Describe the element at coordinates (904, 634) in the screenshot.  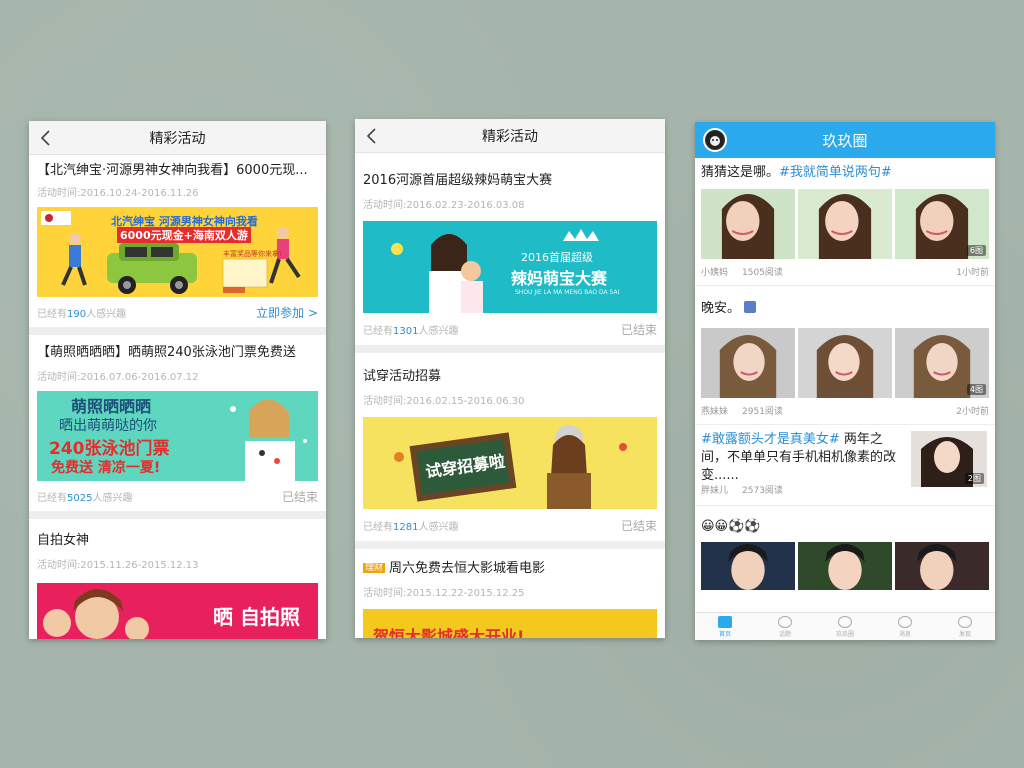
I see `tab-label: 消息` at that location.